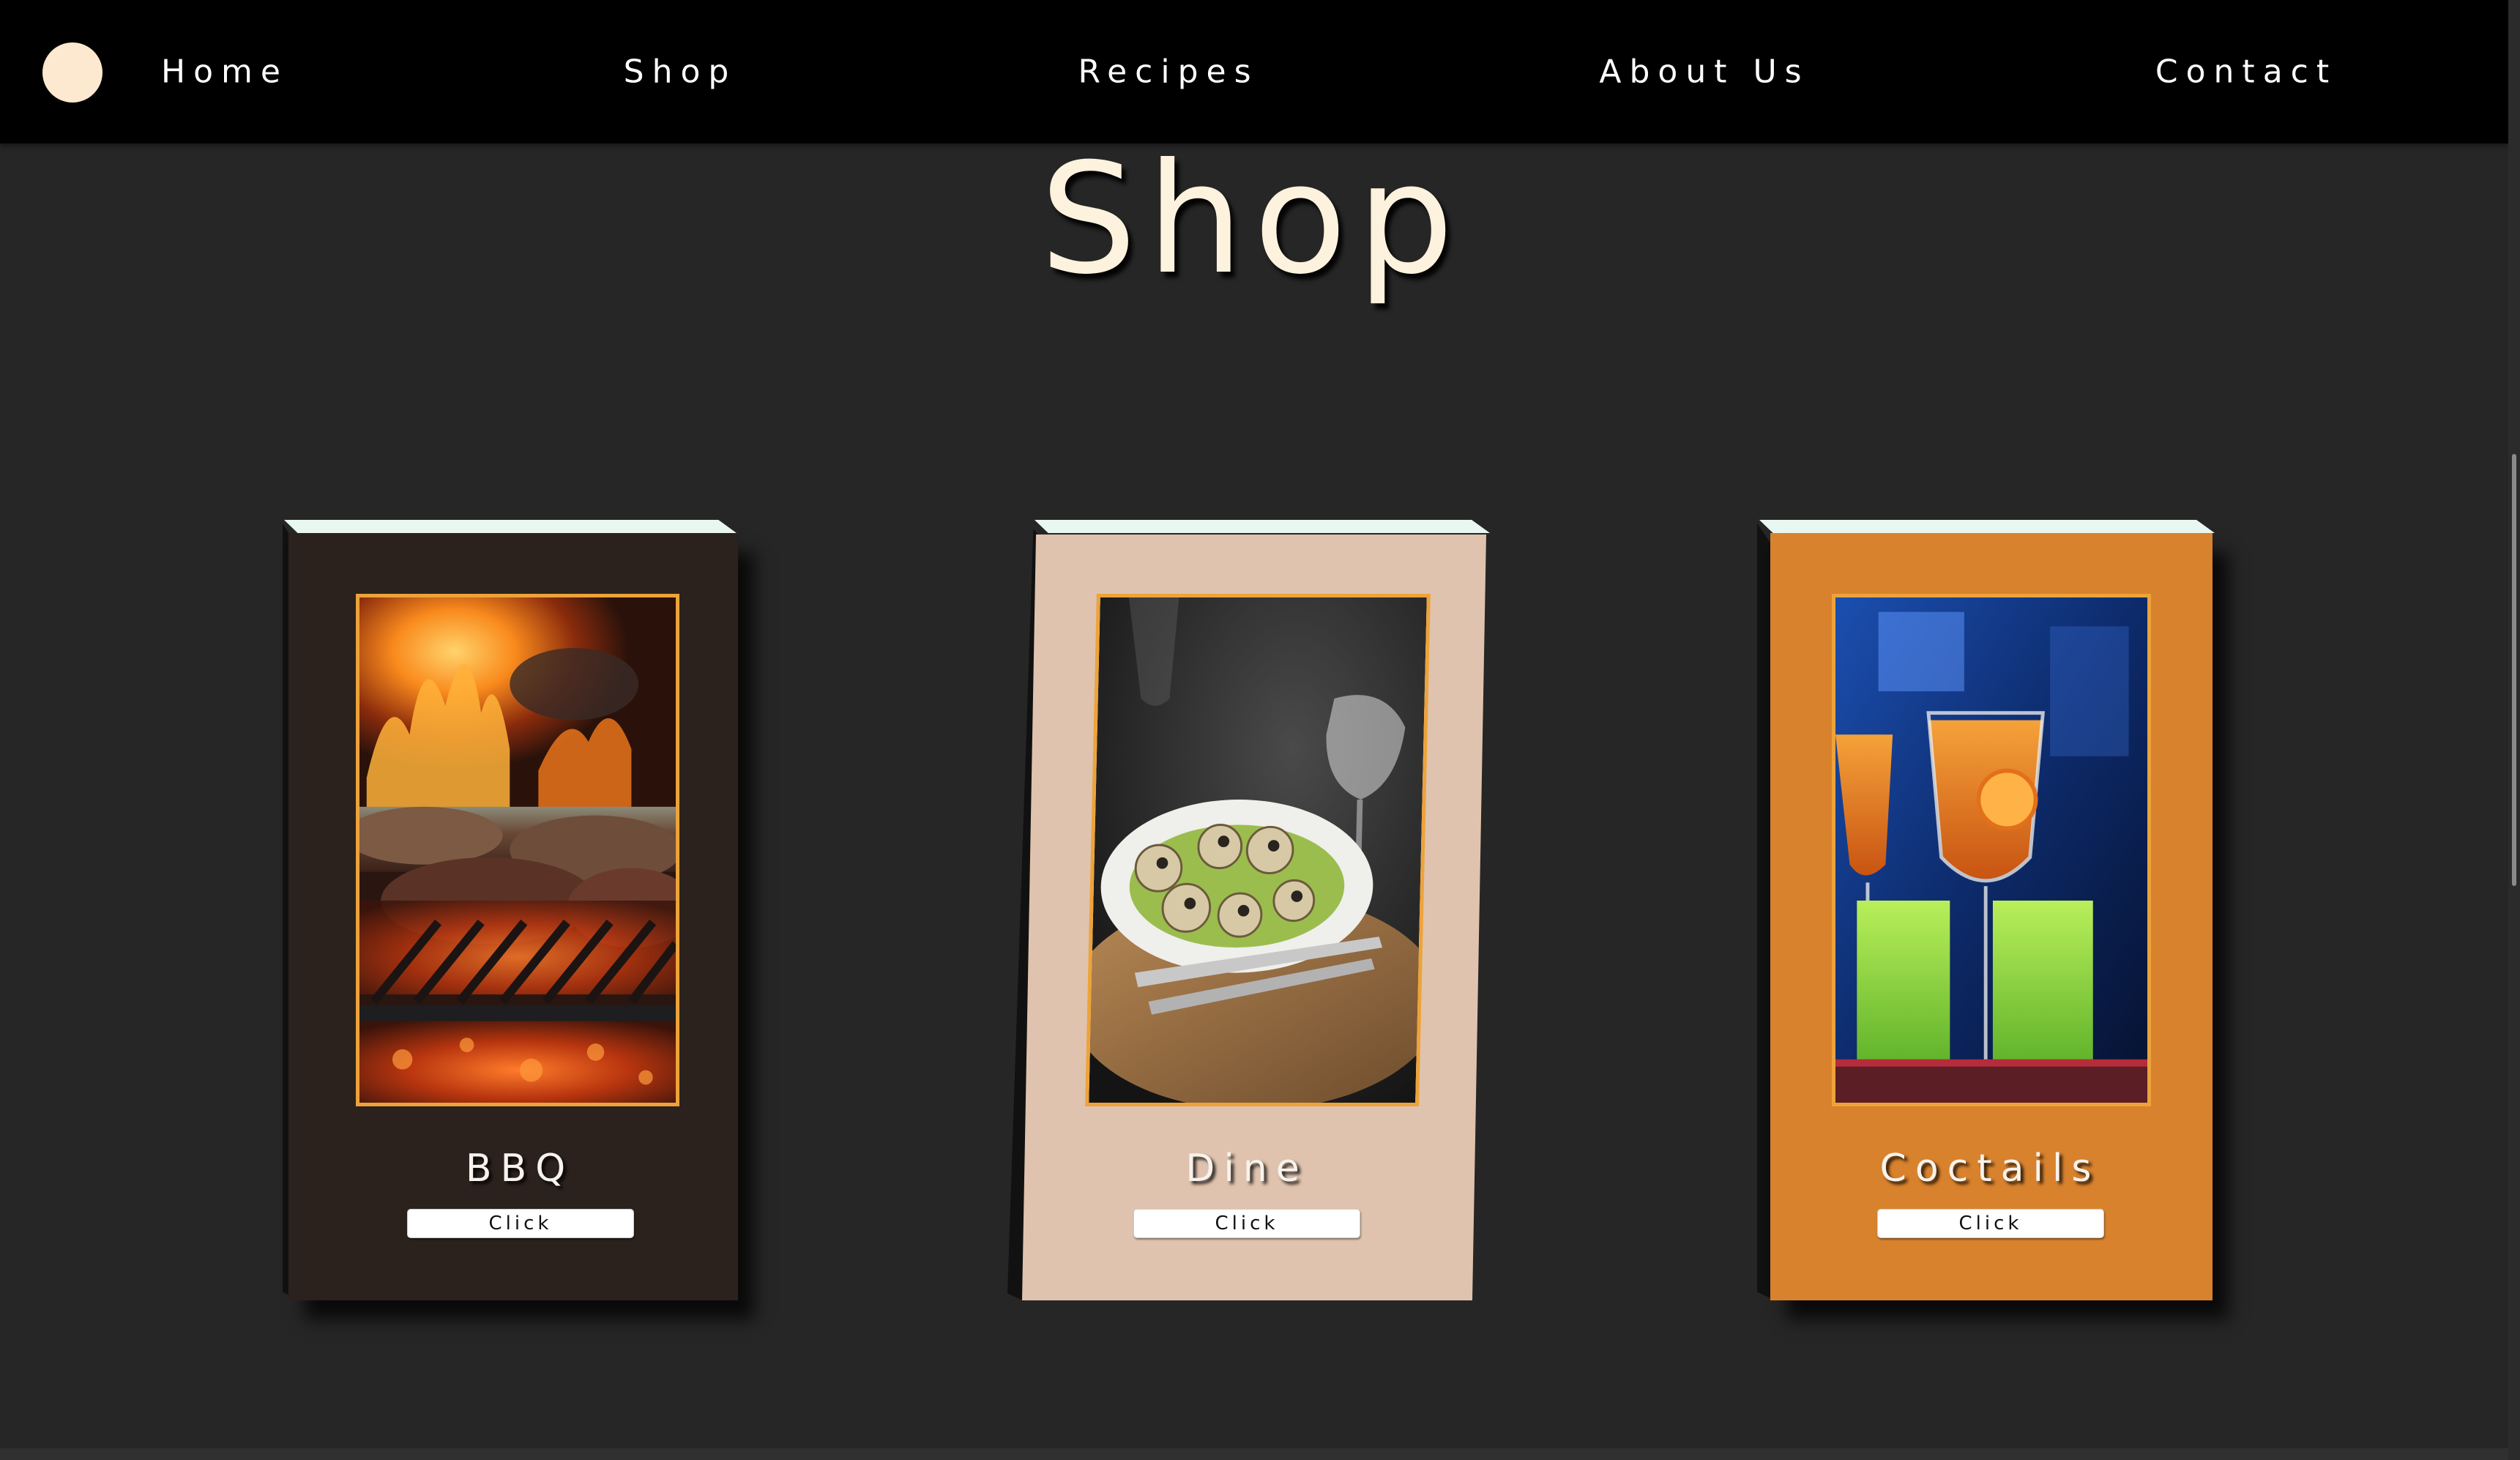 This screenshot has width=2520, height=1460. I want to click on card-image-coctails, so click(1991, 850).